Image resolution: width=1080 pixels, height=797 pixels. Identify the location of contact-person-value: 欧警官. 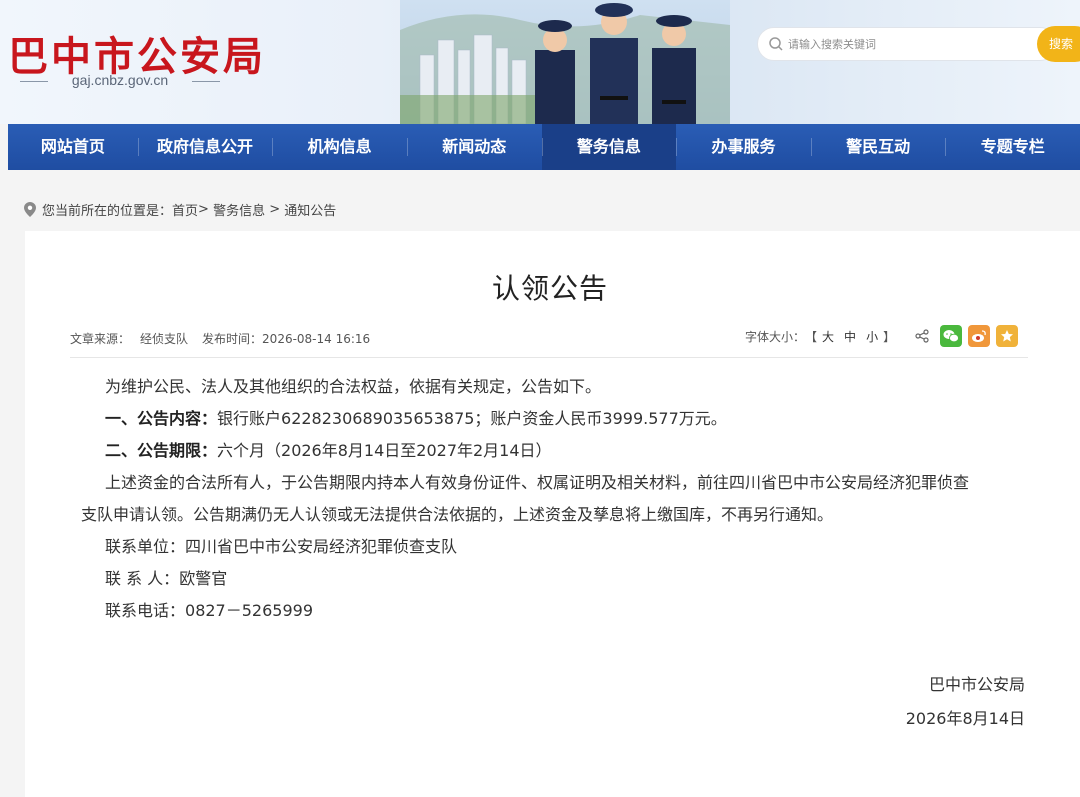
(203, 578).